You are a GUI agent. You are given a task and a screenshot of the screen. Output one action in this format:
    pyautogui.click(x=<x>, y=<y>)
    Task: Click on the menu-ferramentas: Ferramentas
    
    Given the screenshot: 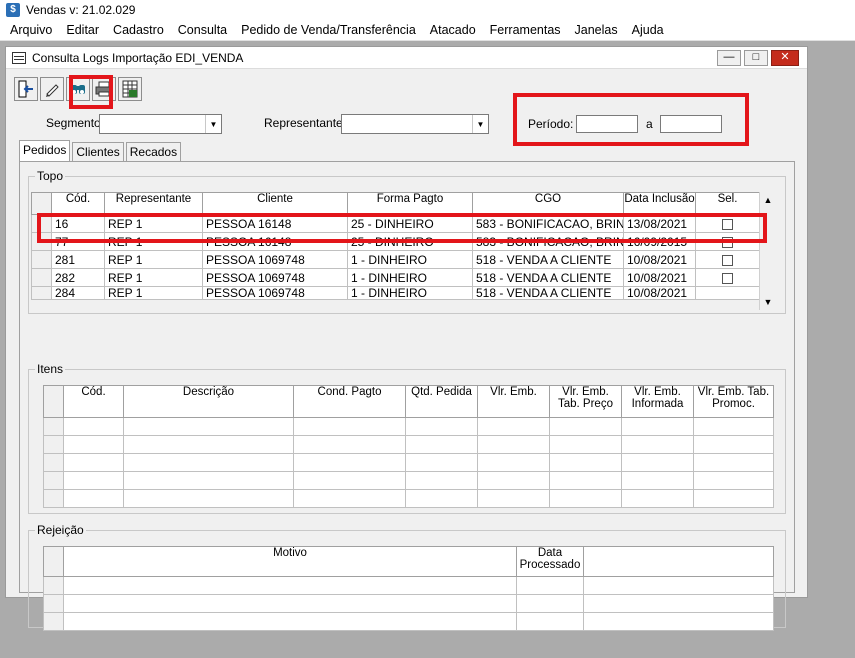 What is the action you would take?
    pyautogui.click(x=525, y=30)
    